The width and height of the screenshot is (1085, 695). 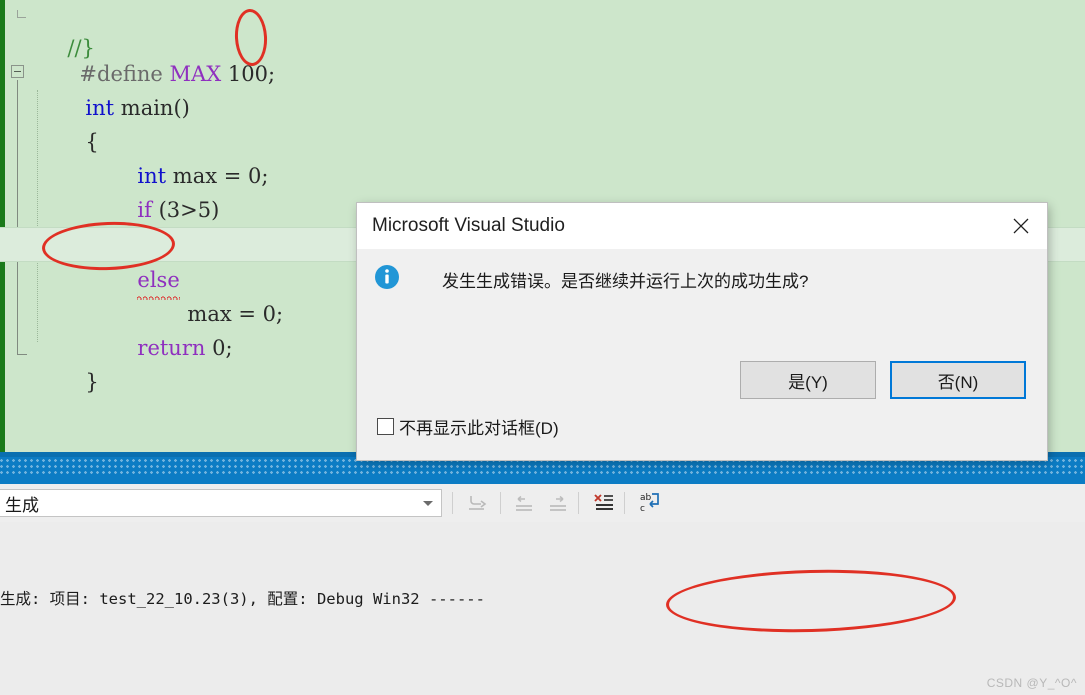 I want to click on info-icon, so click(x=387, y=277).